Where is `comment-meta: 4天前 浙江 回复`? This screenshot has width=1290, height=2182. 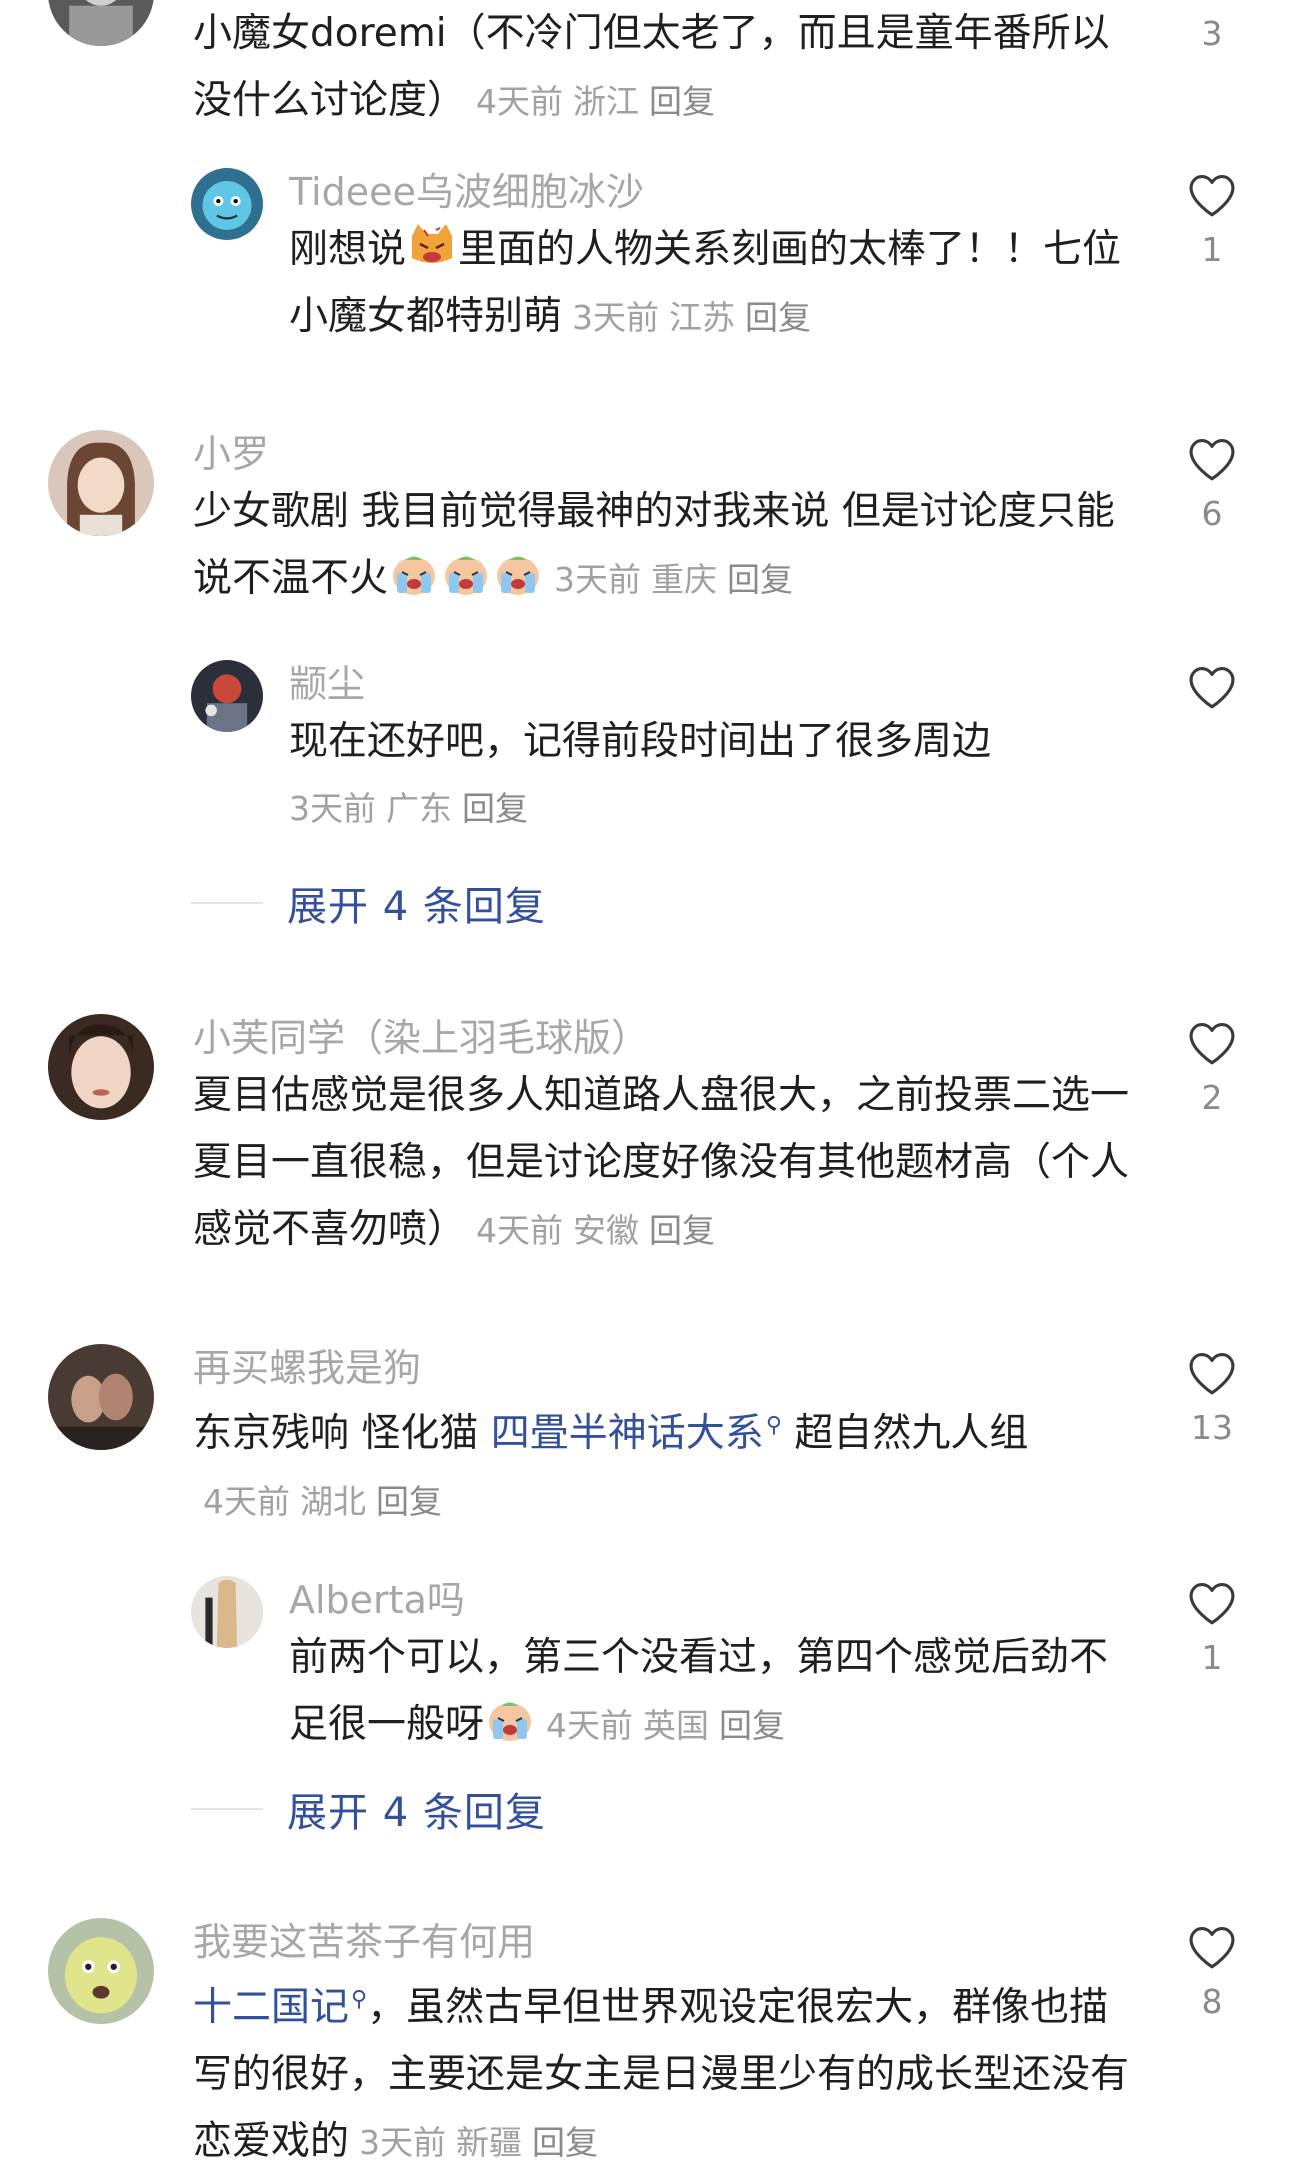 comment-meta: 4天前 浙江 回复 is located at coordinates (600, 101).